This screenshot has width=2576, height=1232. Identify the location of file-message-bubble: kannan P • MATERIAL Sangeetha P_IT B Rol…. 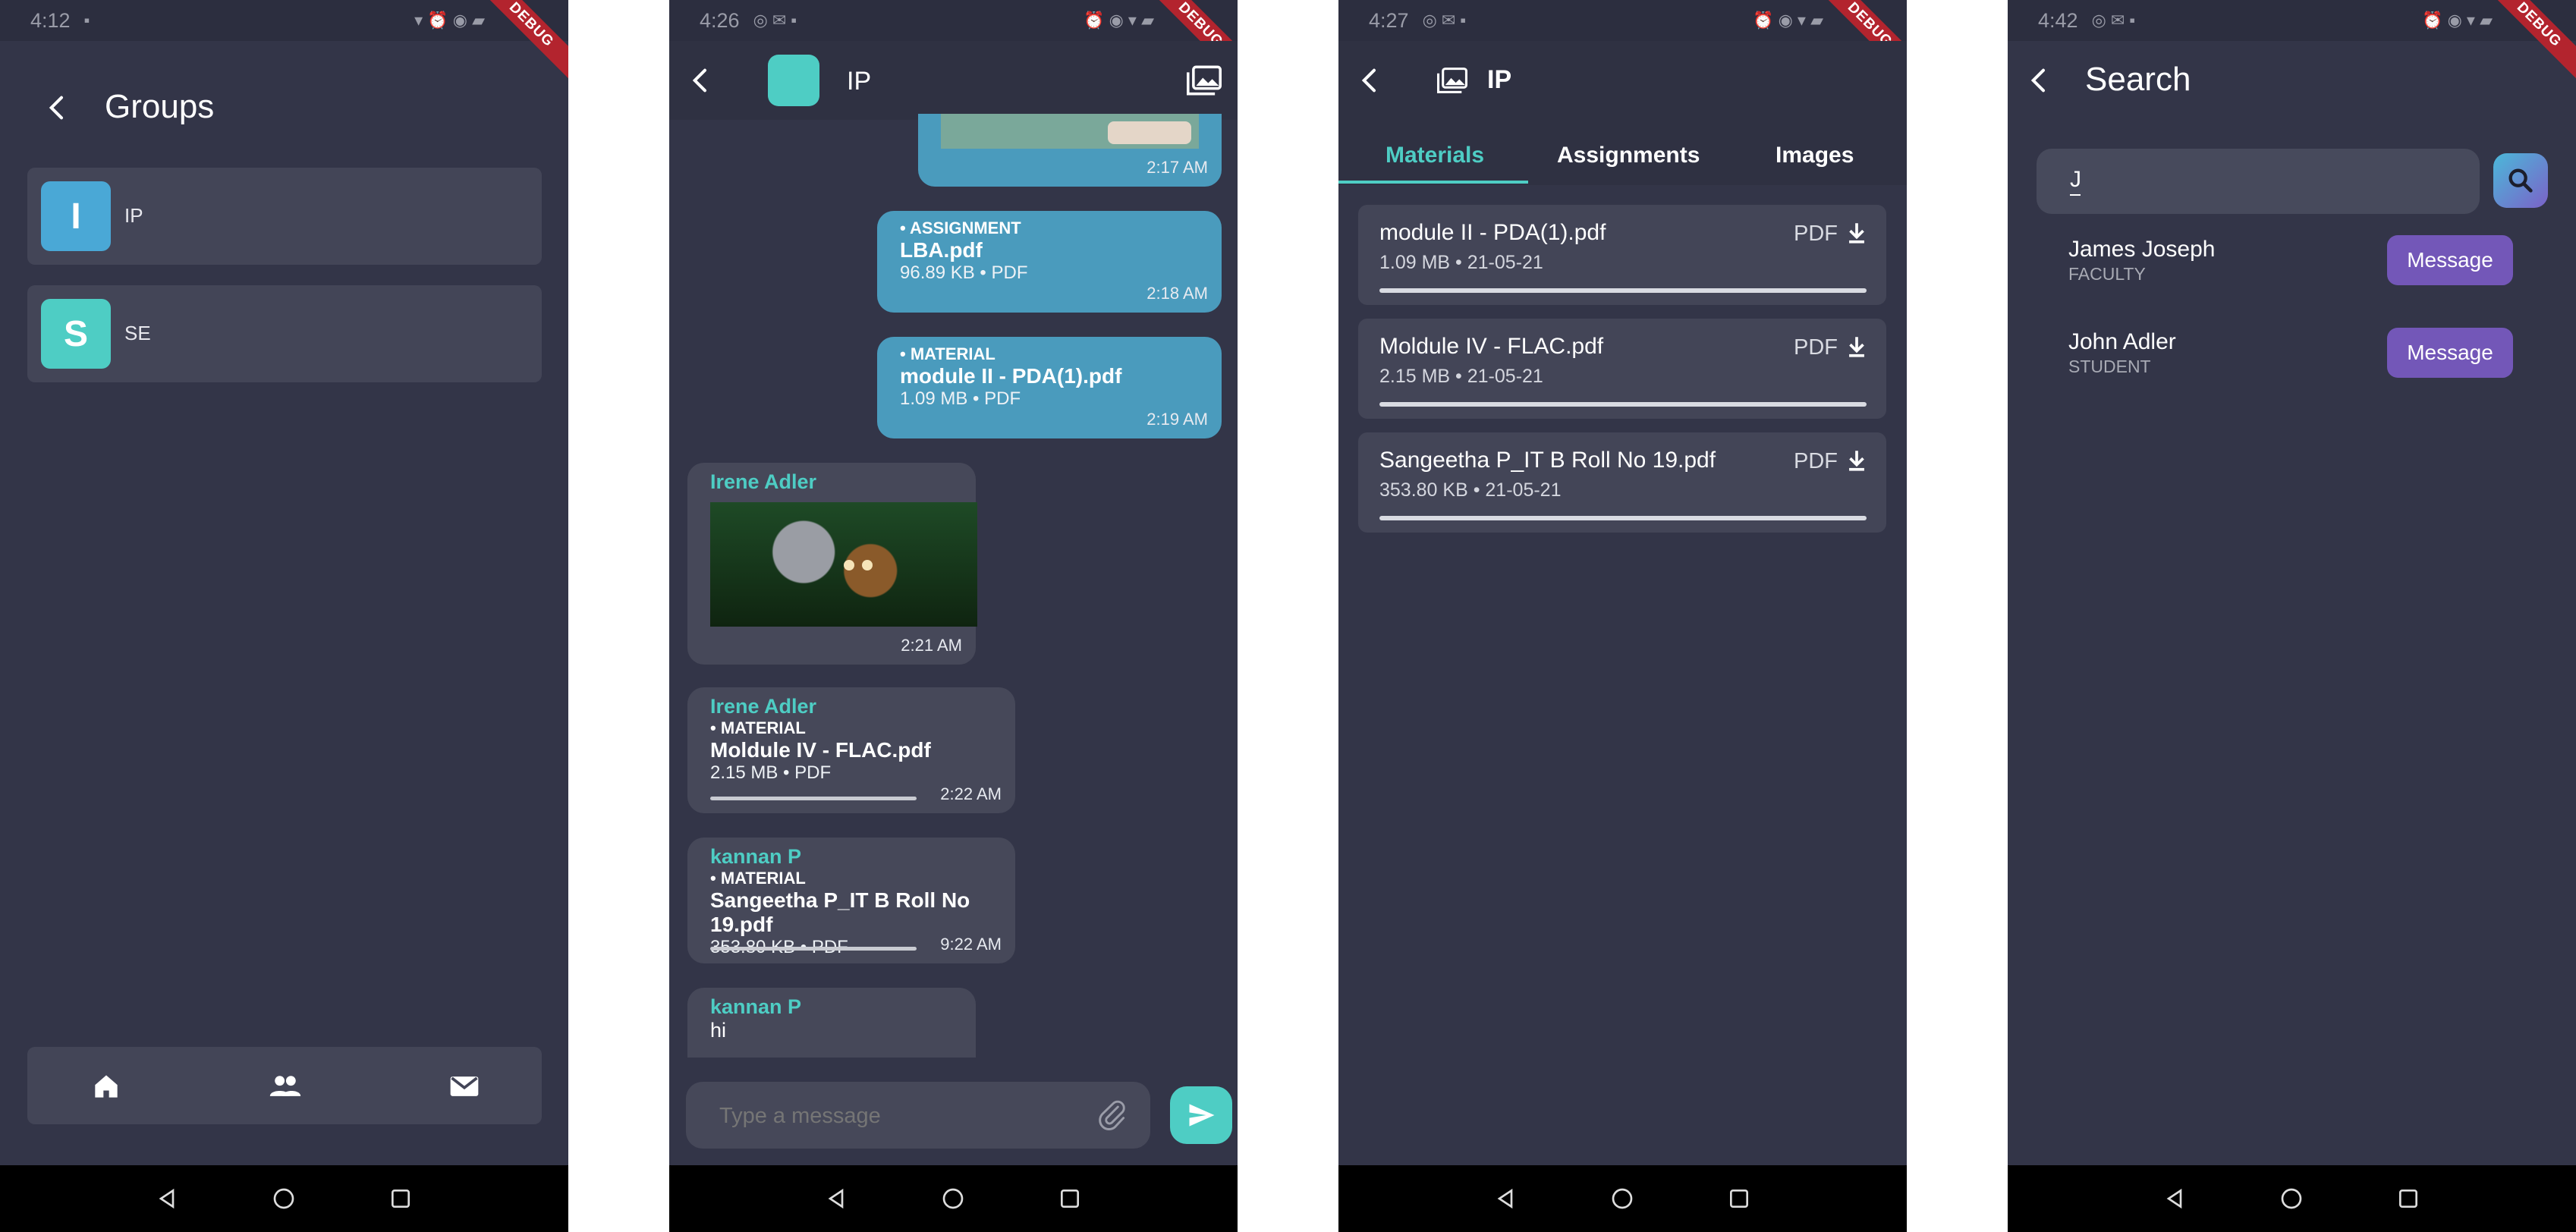
(851, 900).